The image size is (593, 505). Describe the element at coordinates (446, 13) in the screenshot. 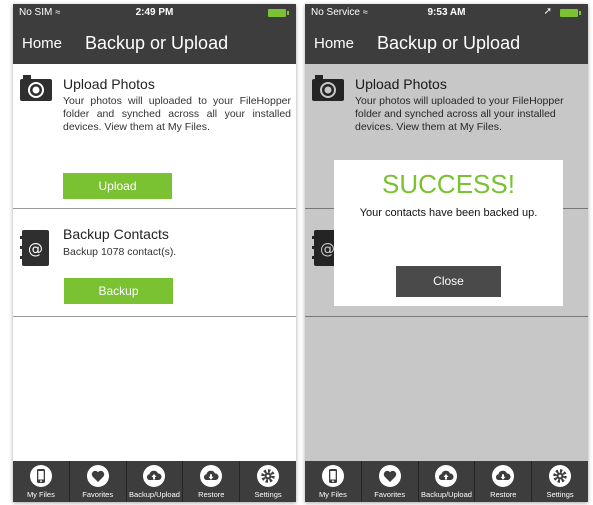

I see `status-bar: No Service ≈ 9:53 AM ➚` at that location.